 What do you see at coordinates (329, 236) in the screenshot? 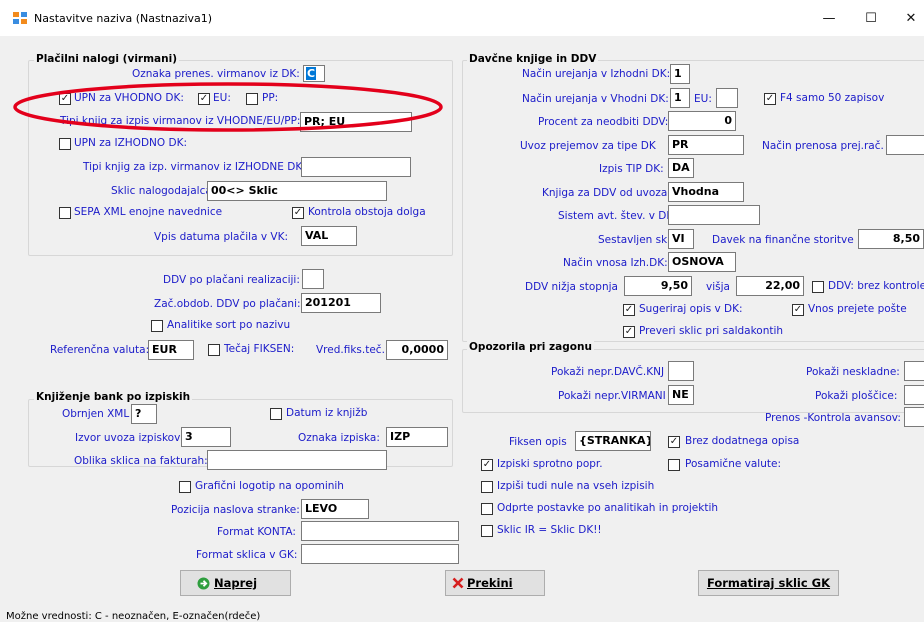
I see `vpis-field: VAL` at bounding box center [329, 236].